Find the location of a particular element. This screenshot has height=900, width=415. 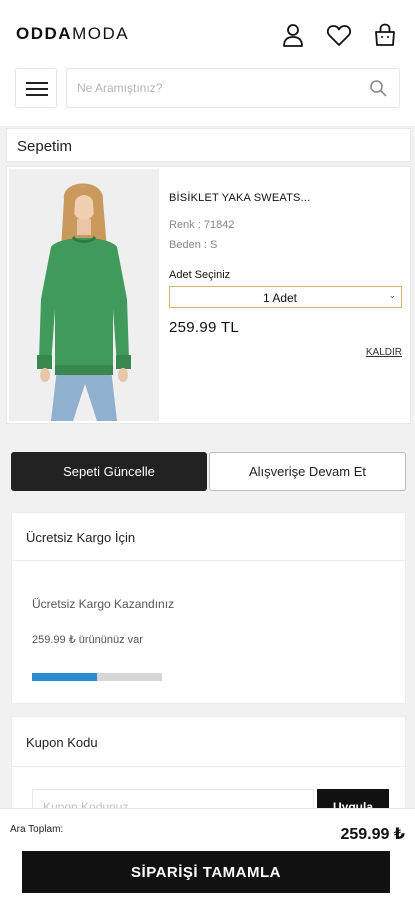

product-photo-illustration is located at coordinates (84, 295).